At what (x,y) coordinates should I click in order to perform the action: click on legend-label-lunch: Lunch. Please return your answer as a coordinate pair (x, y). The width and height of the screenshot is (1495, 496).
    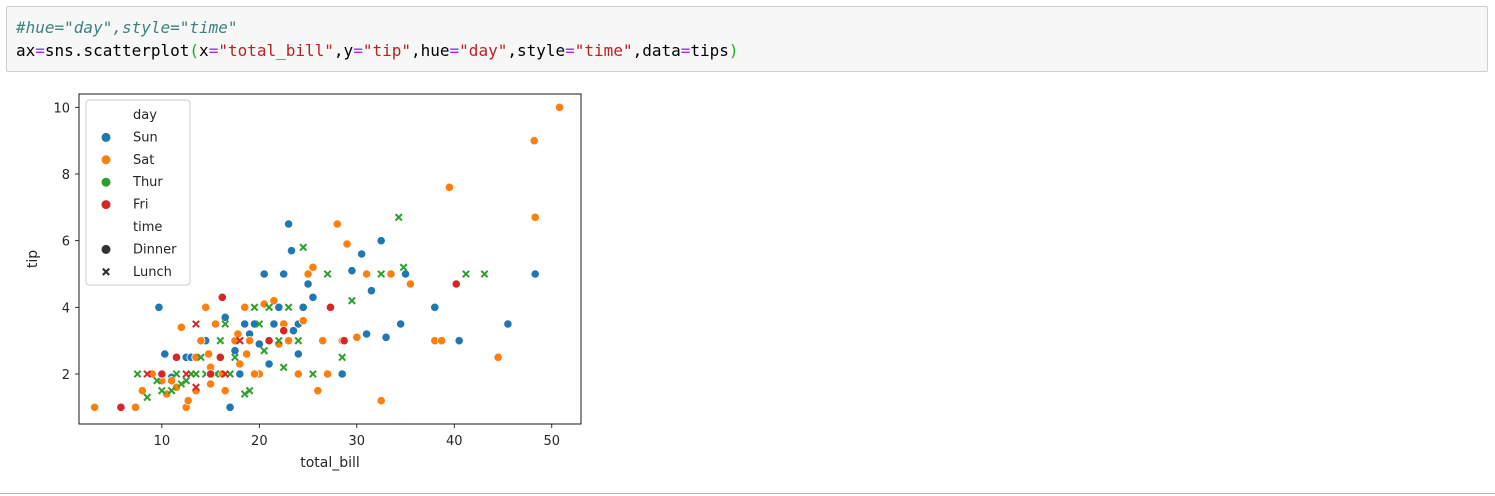
    Looking at the image, I should click on (152, 272).